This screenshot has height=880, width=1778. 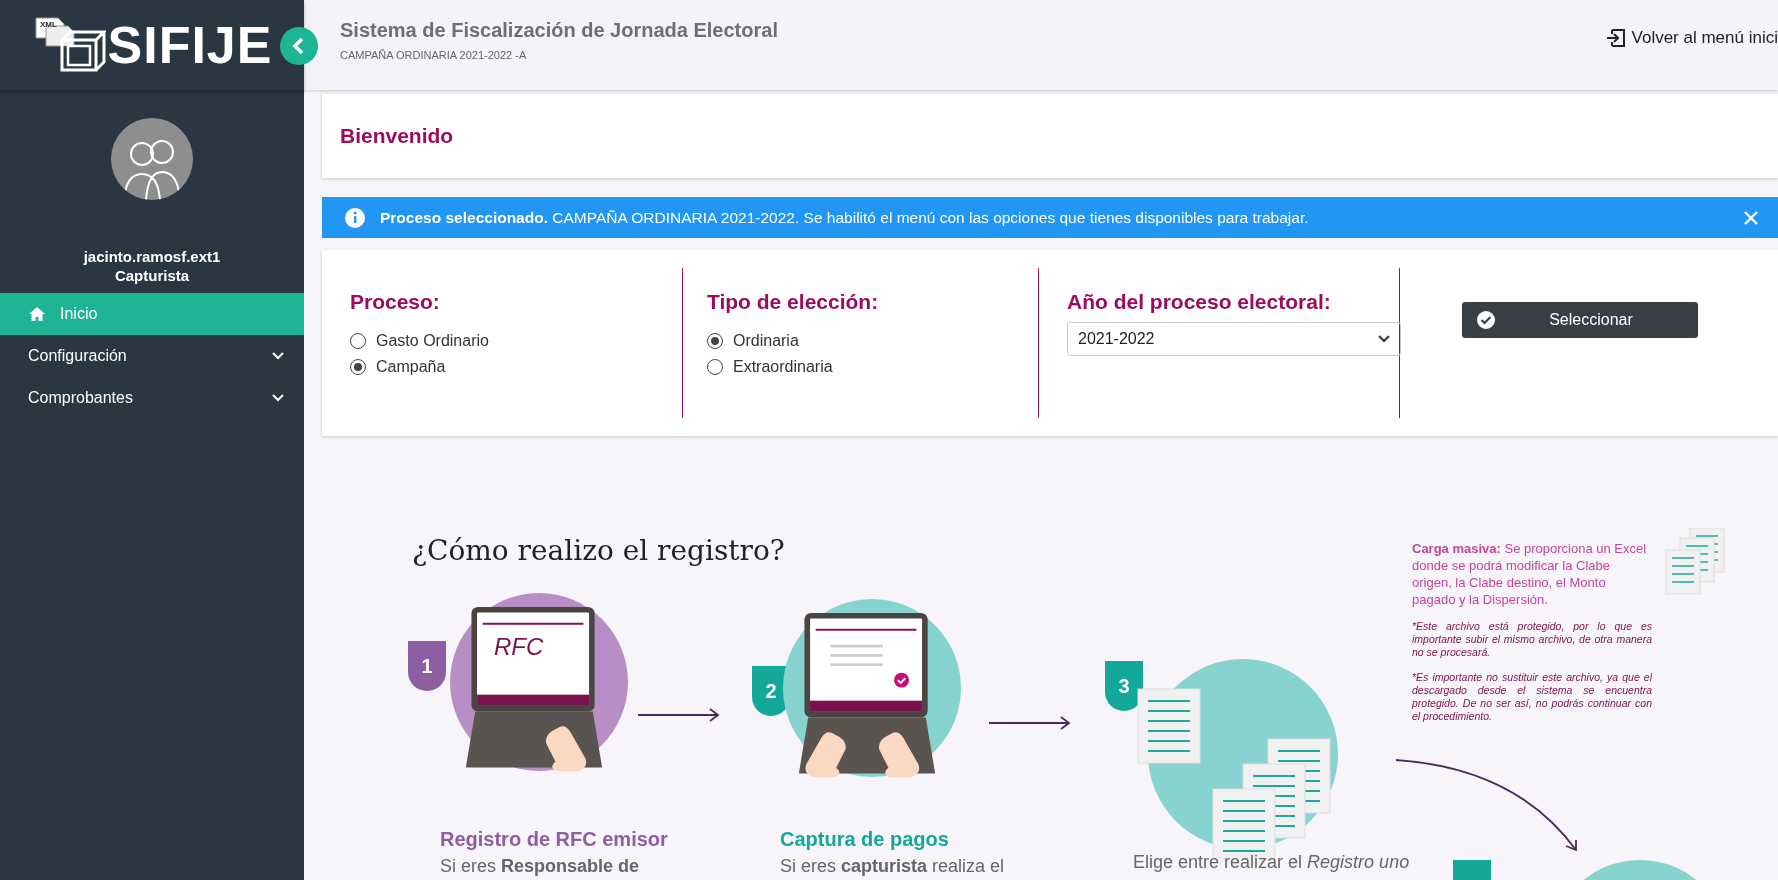 I want to click on radio-option: Campaña, so click(x=516, y=367).